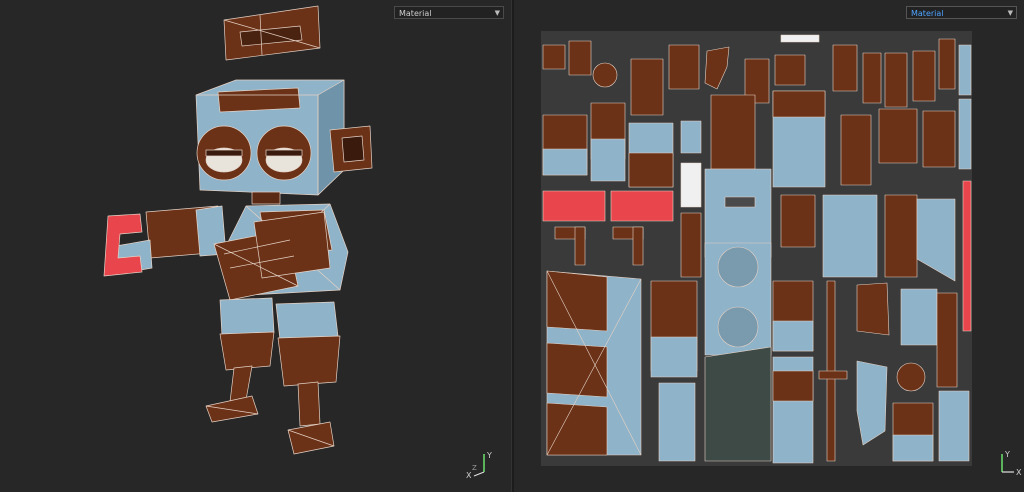 Image resolution: width=1024 pixels, height=492 pixels. I want to click on gizmo-z-label: Z, so click(474, 468).